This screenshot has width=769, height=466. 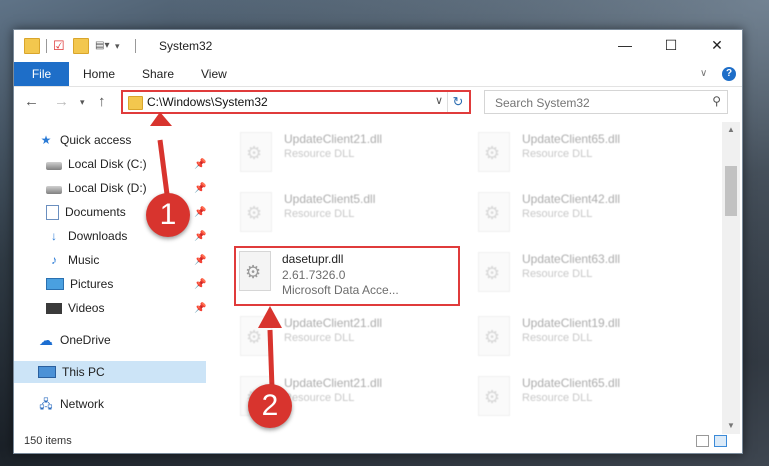 What do you see at coordinates (270, 317) in the screenshot?
I see `arrow-2-head` at bounding box center [270, 317].